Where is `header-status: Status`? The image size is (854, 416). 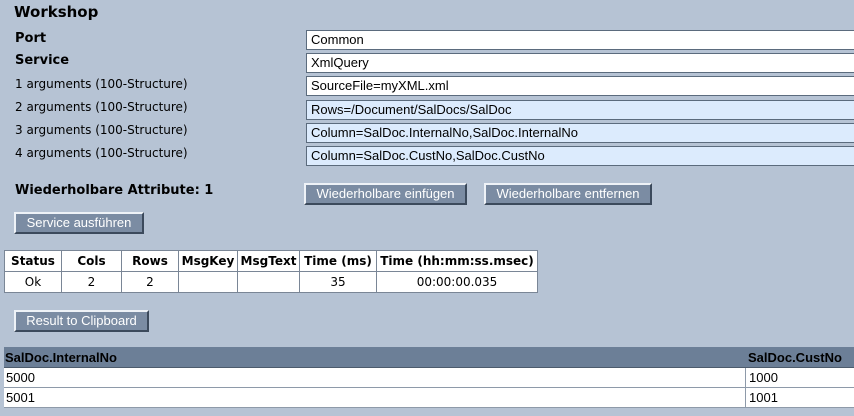
header-status: Status is located at coordinates (33, 261).